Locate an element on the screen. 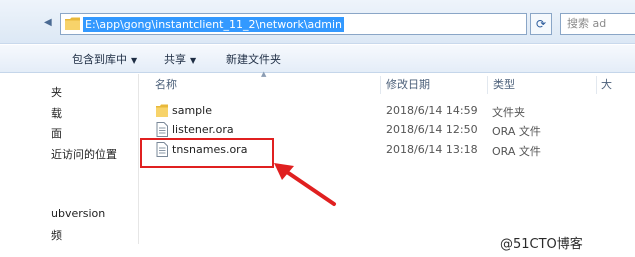 The width and height of the screenshot is (635, 257). nav-item-recent-places: 近访问的位置 is located at coordinates (84, 154).